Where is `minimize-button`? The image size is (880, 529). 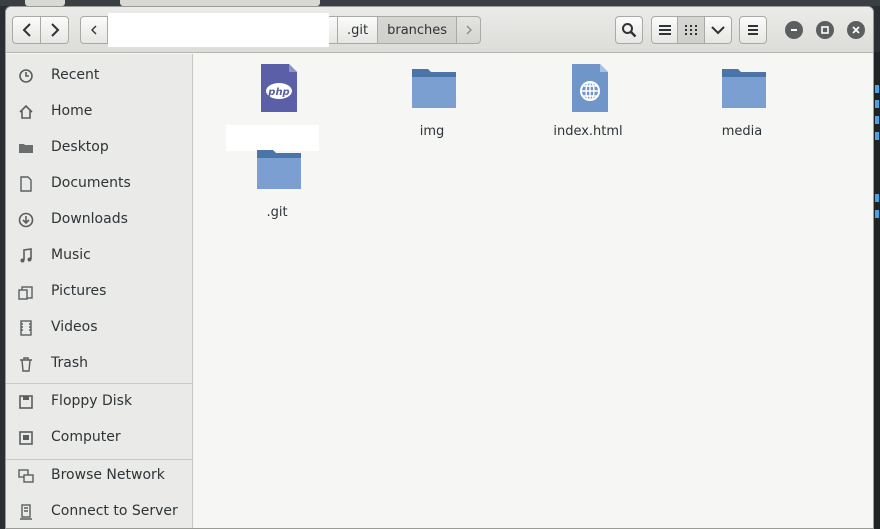 minimize-button is located at coordinates (794, 30).